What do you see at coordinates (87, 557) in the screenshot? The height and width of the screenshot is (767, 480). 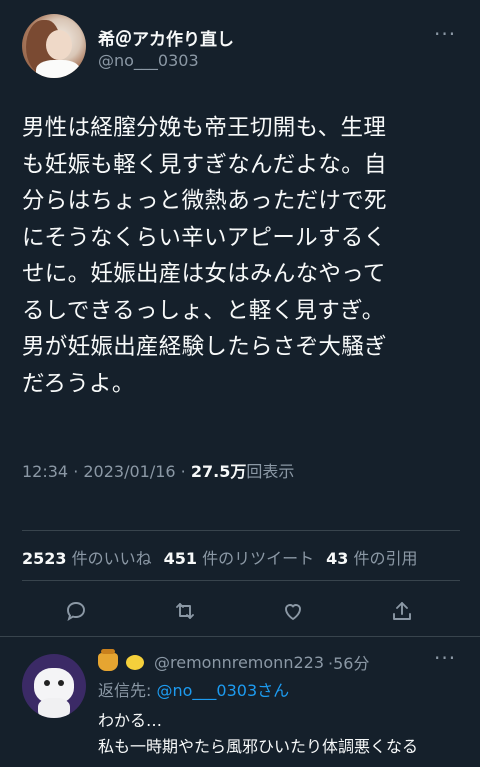 I see `likes-stat: 2523 件のいいね` at bounding box center [87, 557].